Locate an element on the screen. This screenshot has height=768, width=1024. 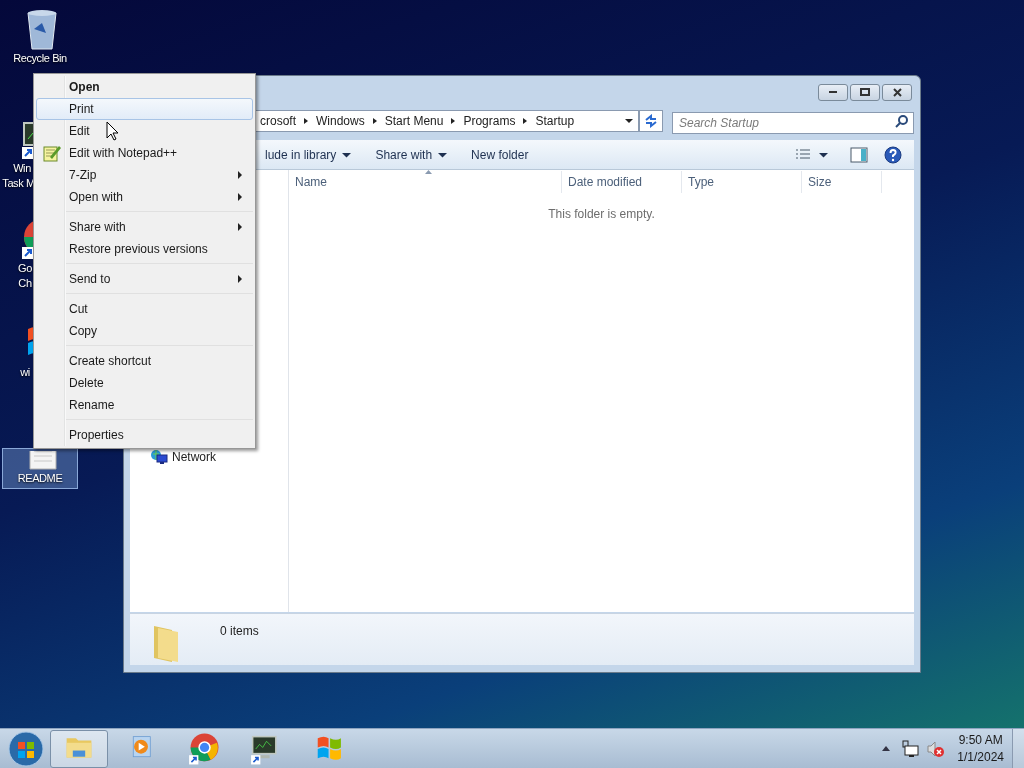
sort-arrow-icon is located at coordinates (428, 172).